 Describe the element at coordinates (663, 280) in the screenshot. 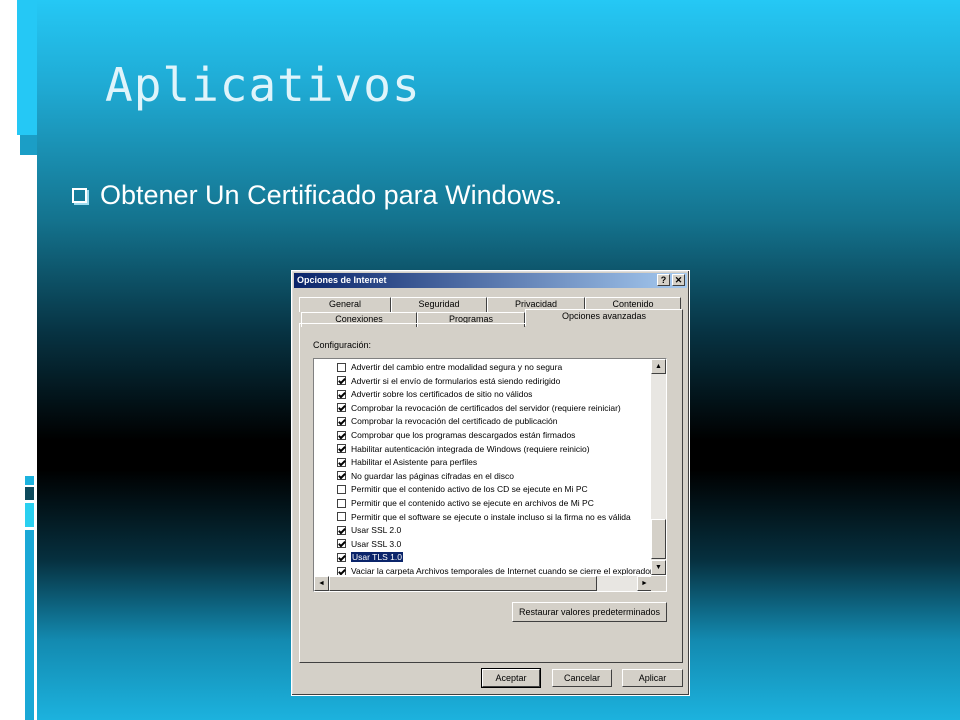

I see `help-button: ?` at that location.